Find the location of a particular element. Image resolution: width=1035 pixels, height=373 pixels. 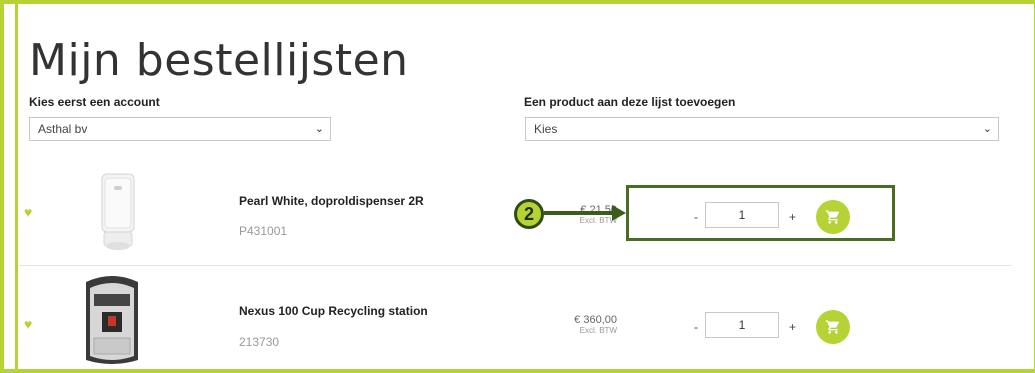

product-image-dispenser is located at coordinates (118, 214).